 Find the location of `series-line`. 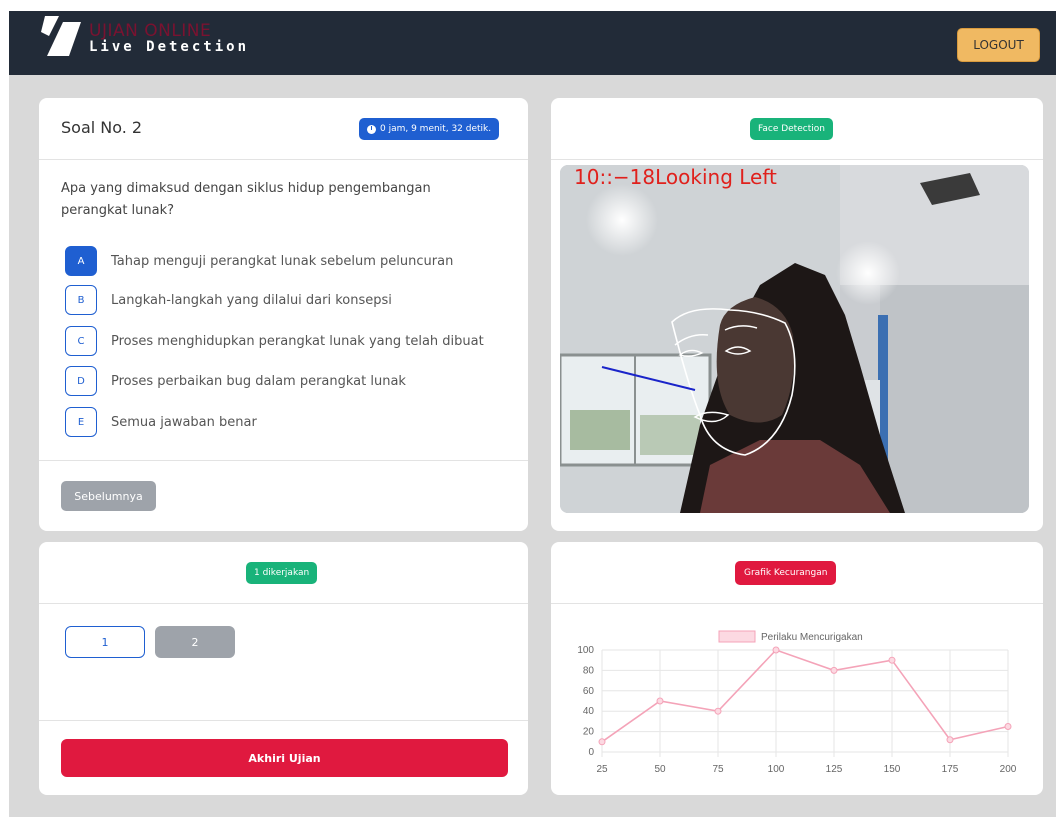

series-line is located at coordinates (805, 696).